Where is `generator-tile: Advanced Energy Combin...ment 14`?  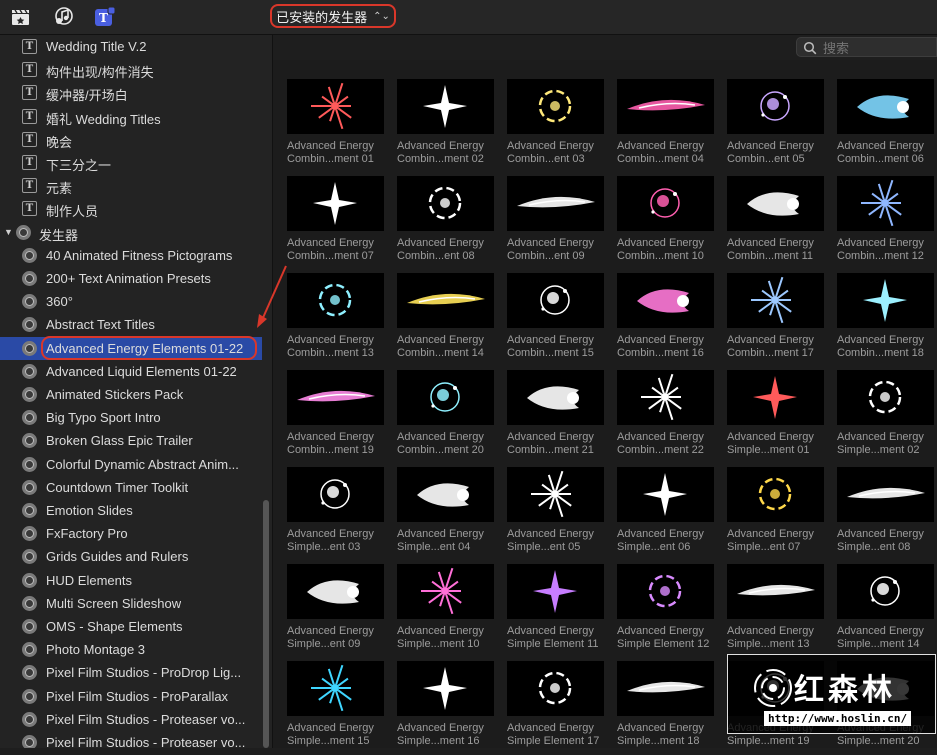 generator-tile: Advanced Energy Combin...ment 14 is located at coordinates (449, 320).